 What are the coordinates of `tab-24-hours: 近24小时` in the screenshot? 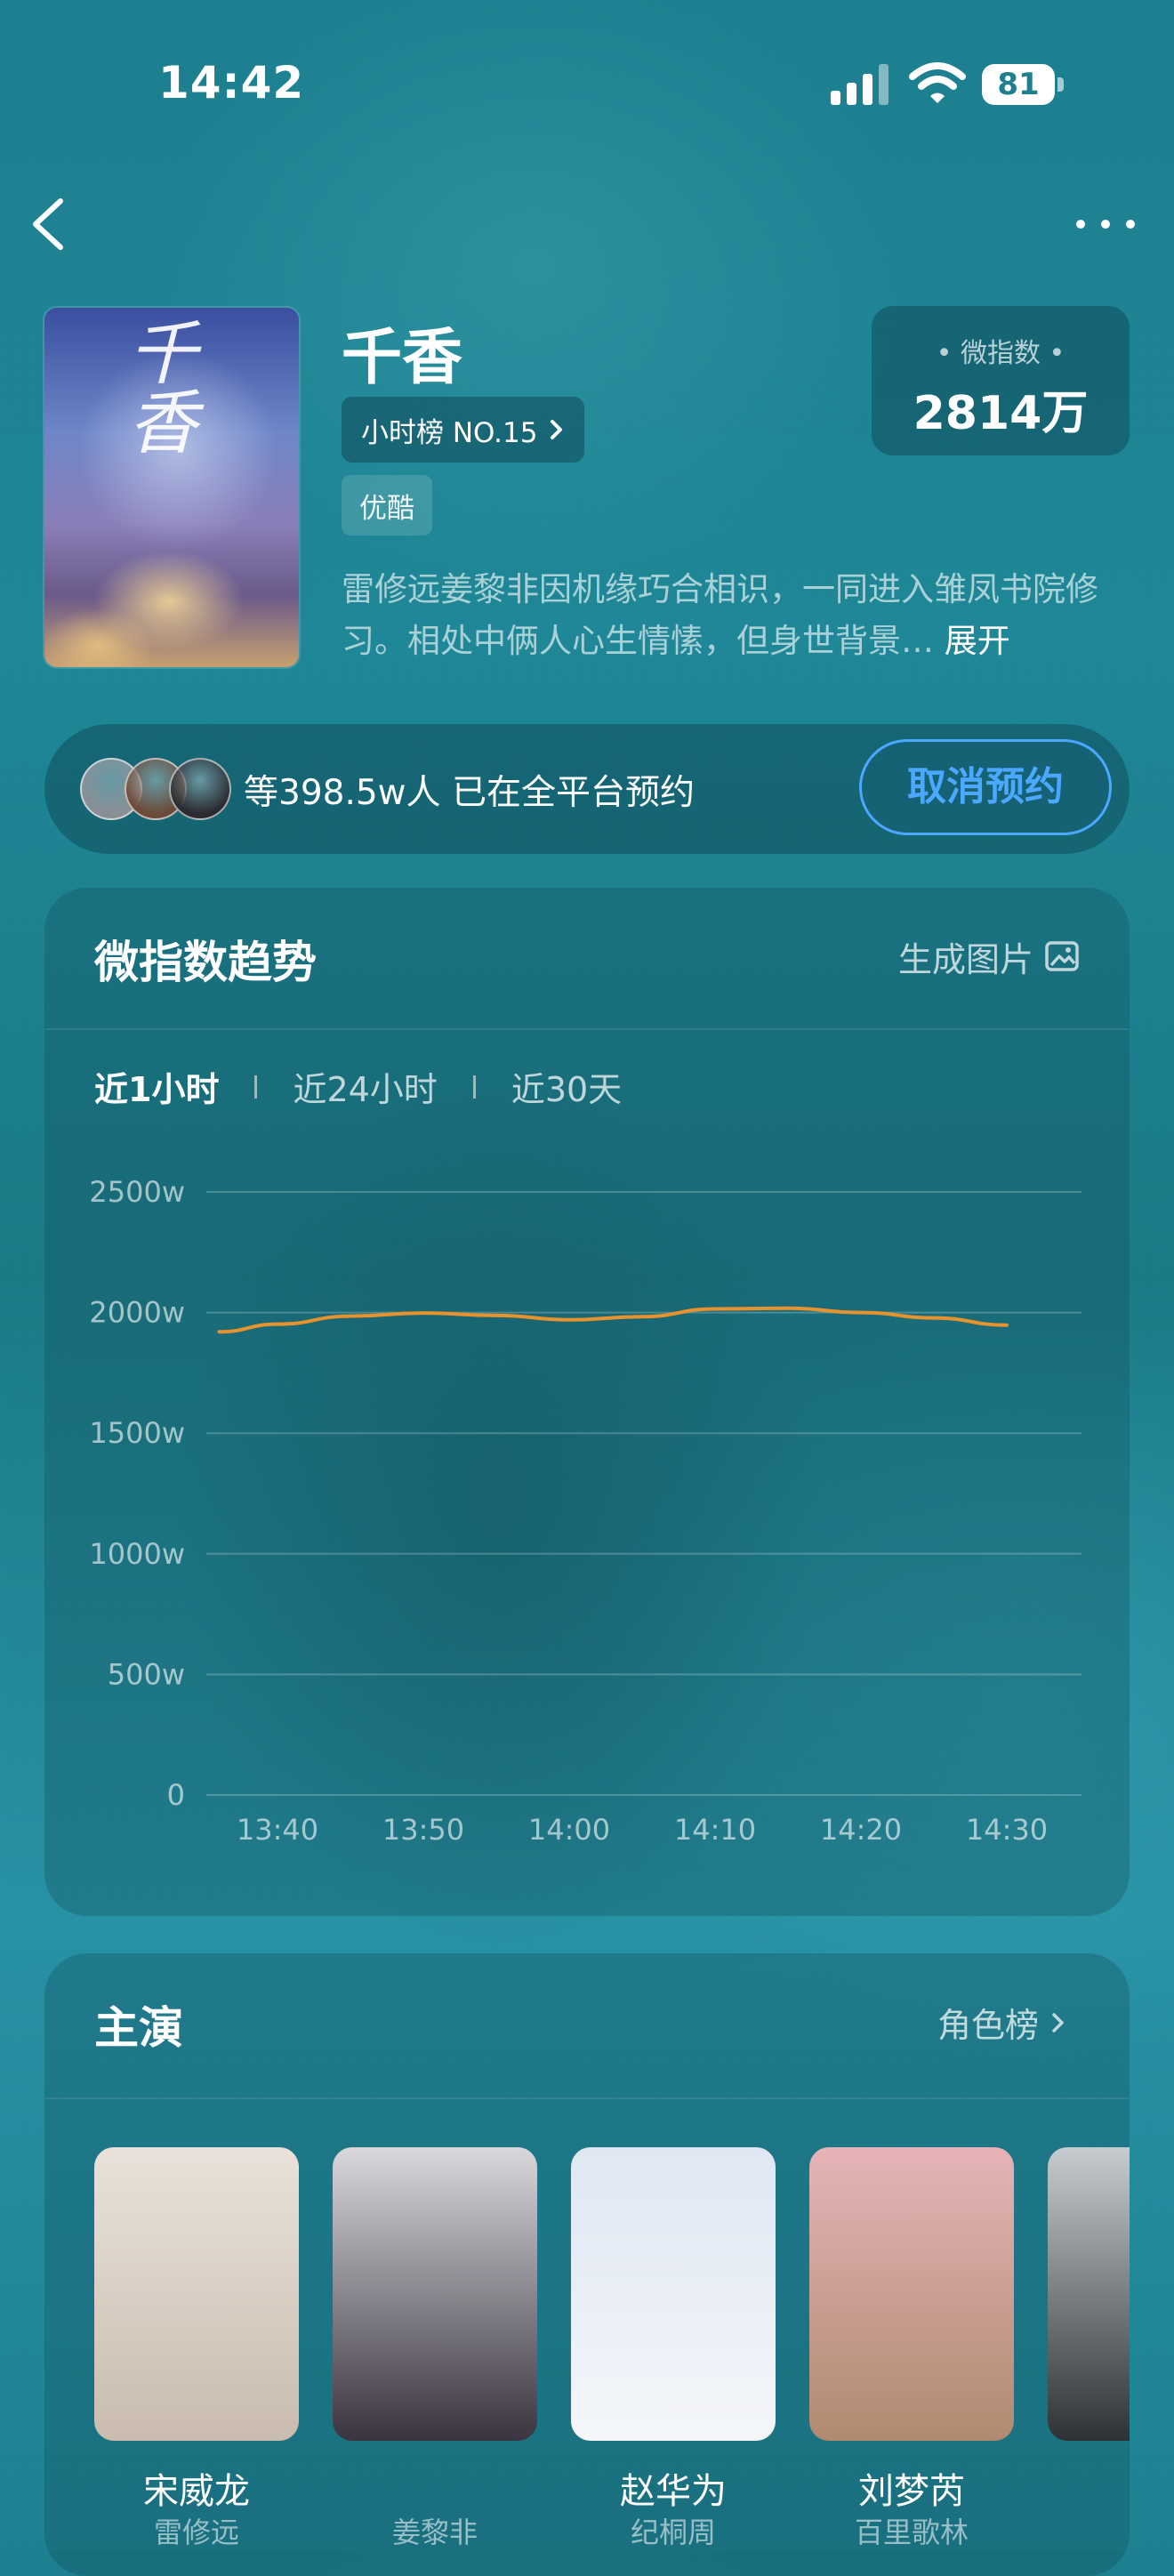 It's located at (365, 1086).